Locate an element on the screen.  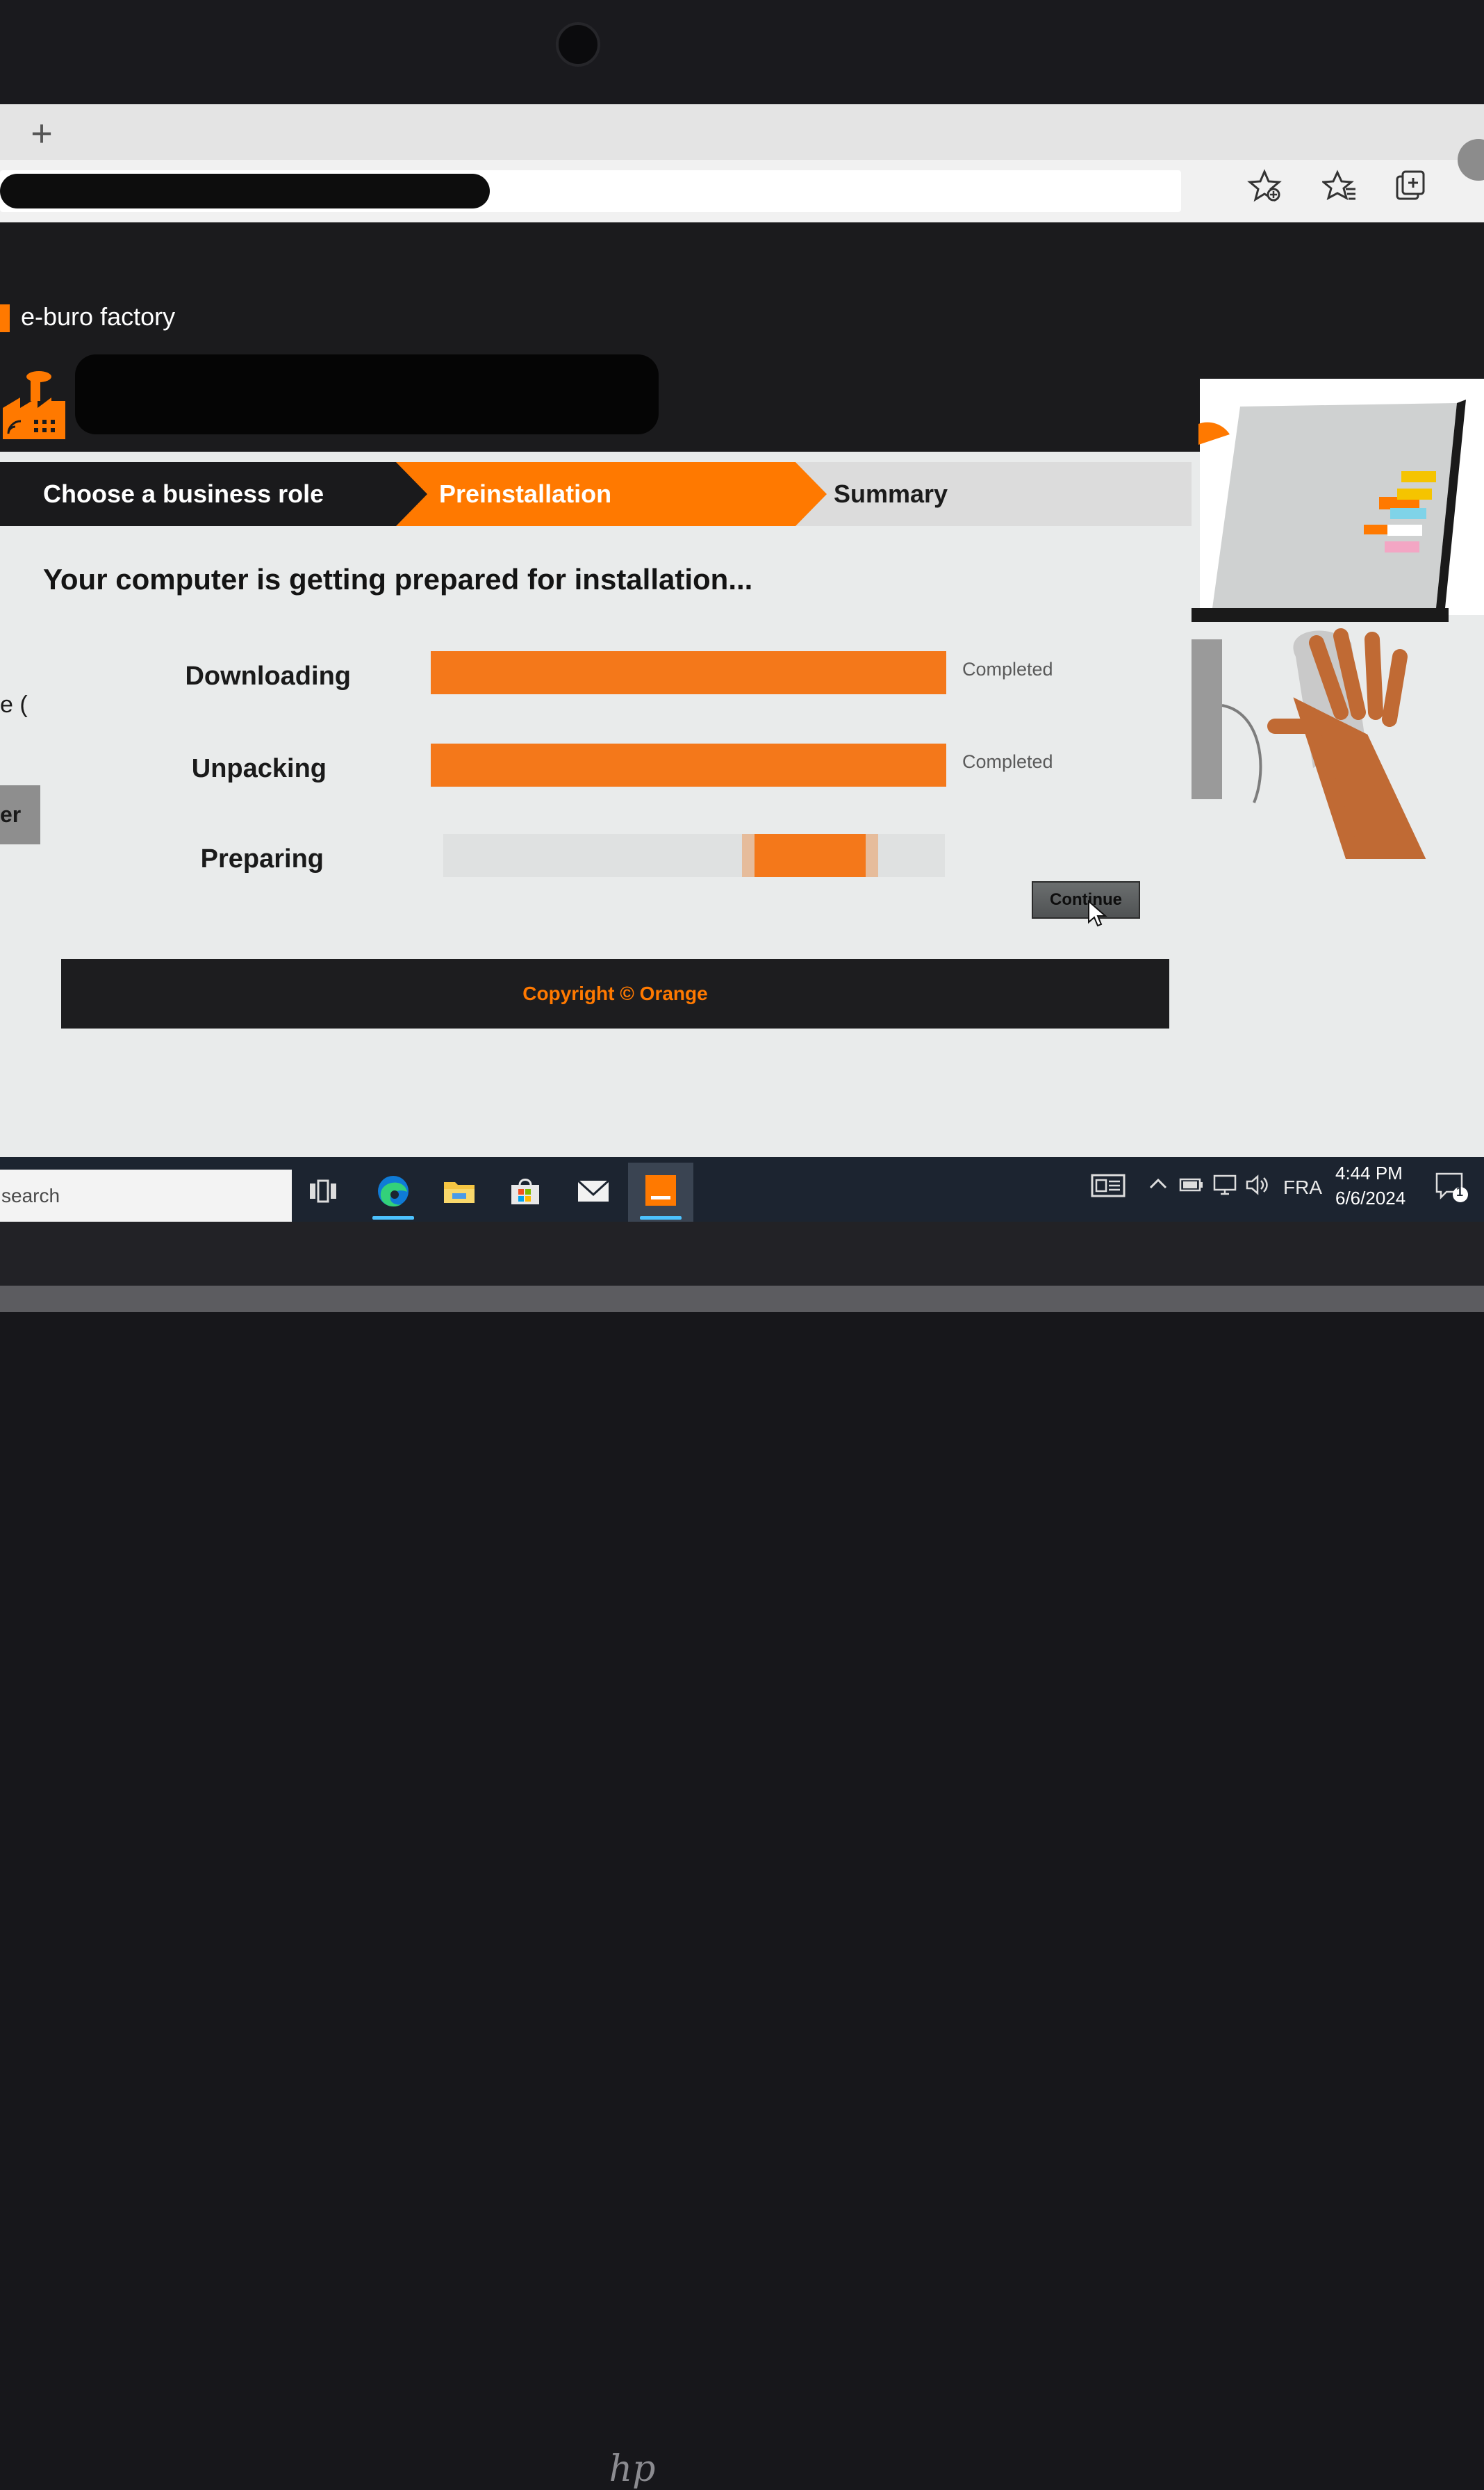
continue-button: Continue is located at coordinates (1086, 900).